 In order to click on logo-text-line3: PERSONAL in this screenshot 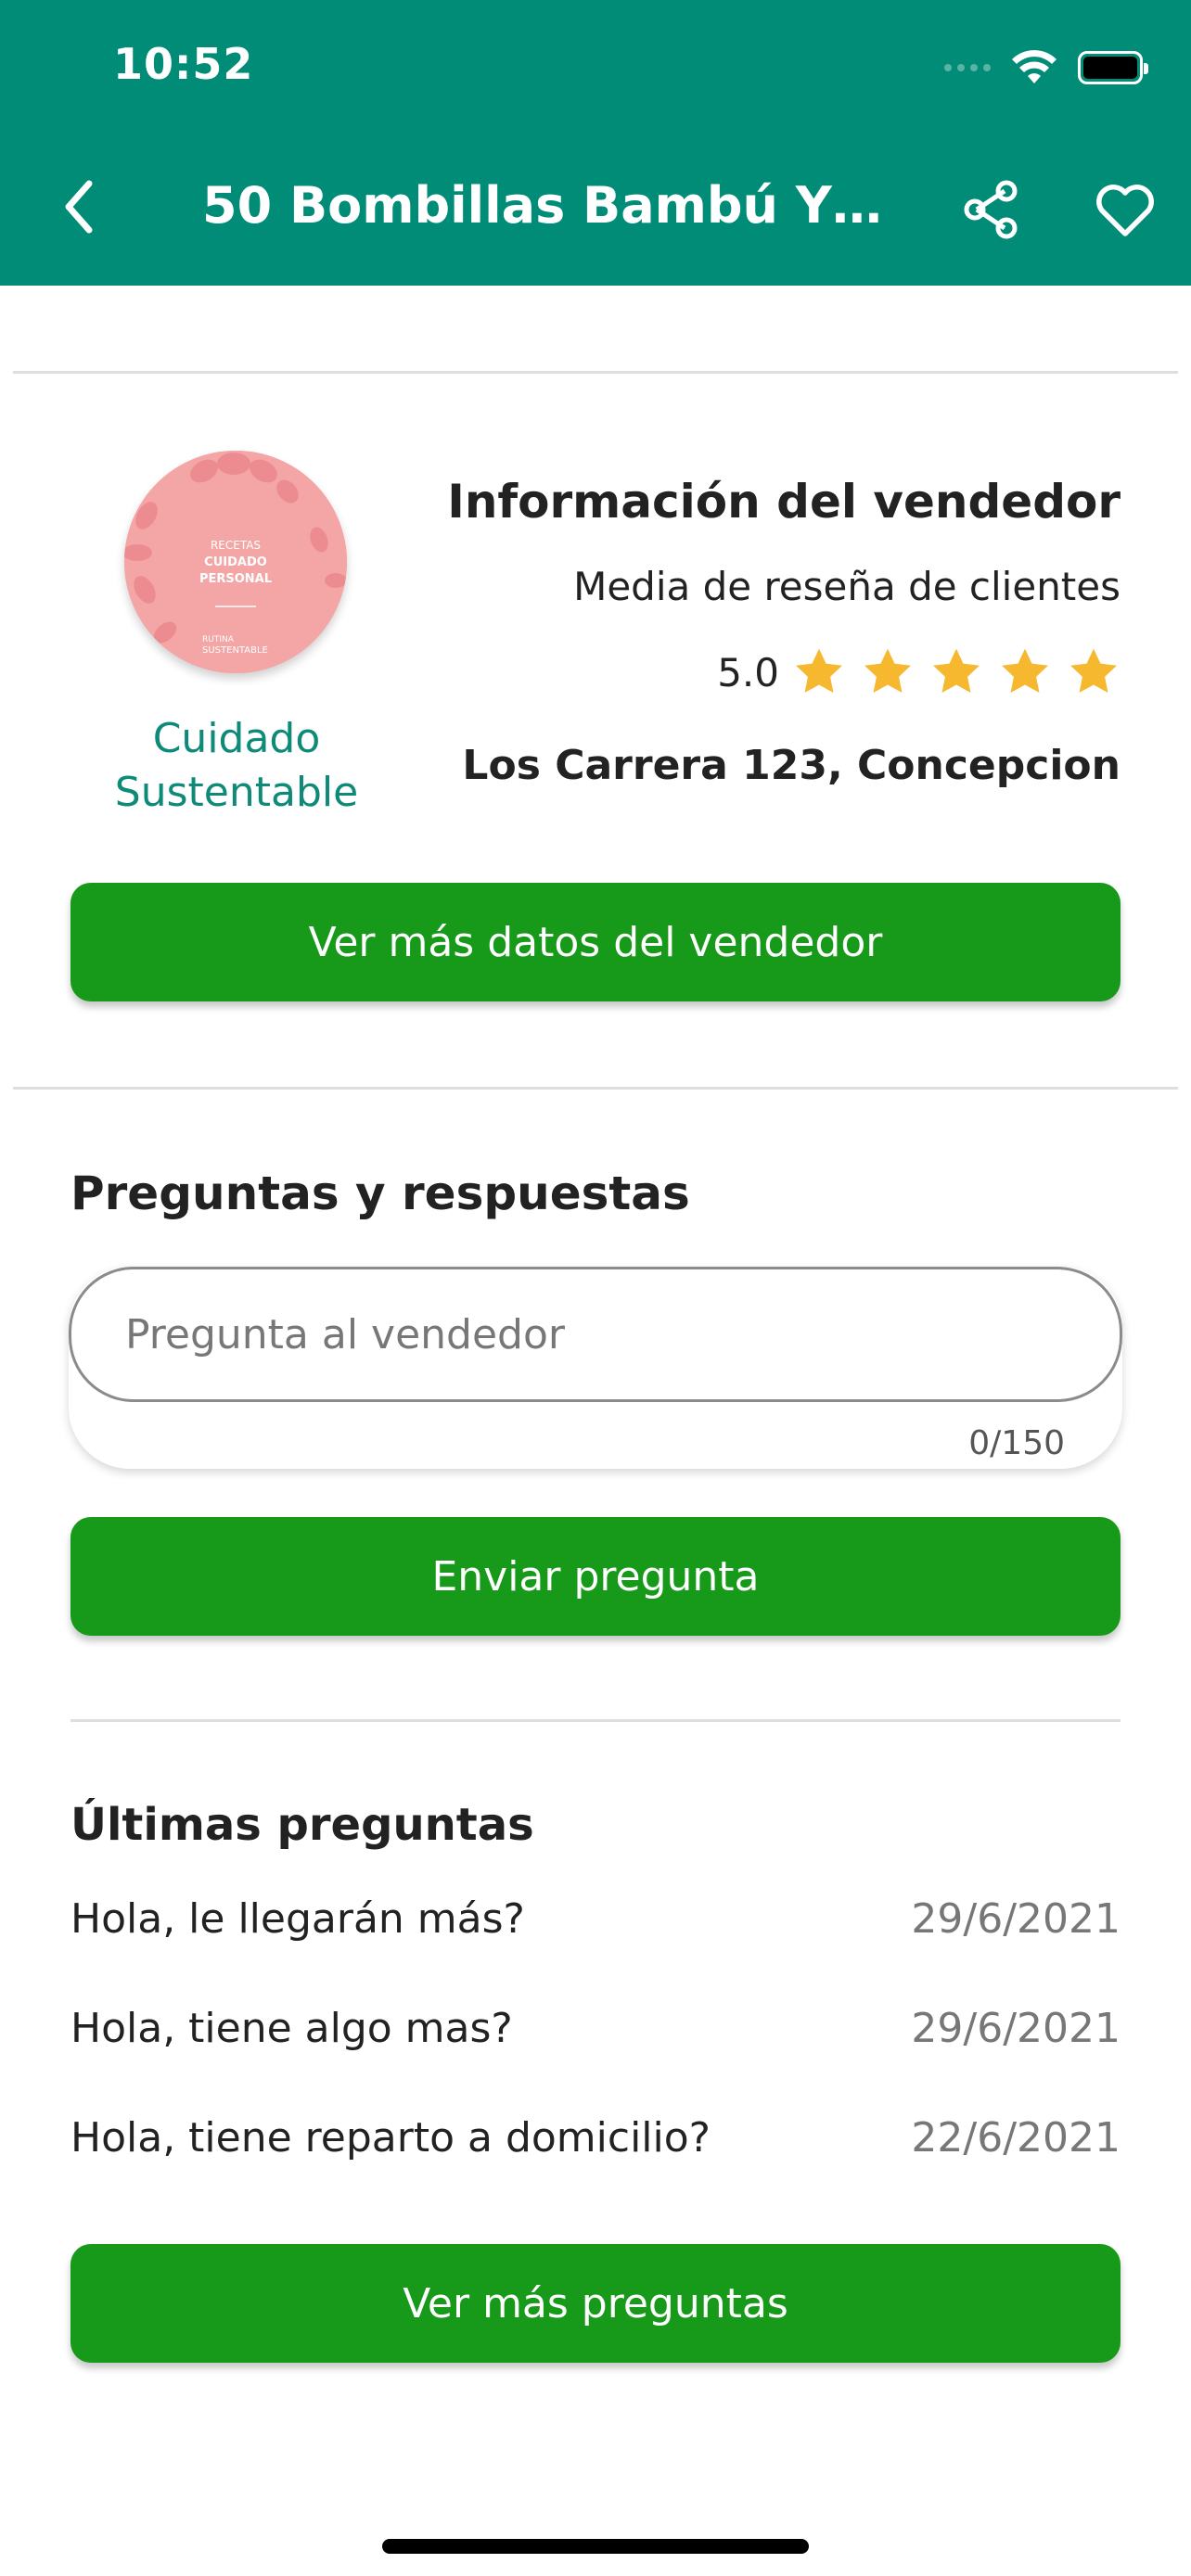, I will do `click(235, 579)`.